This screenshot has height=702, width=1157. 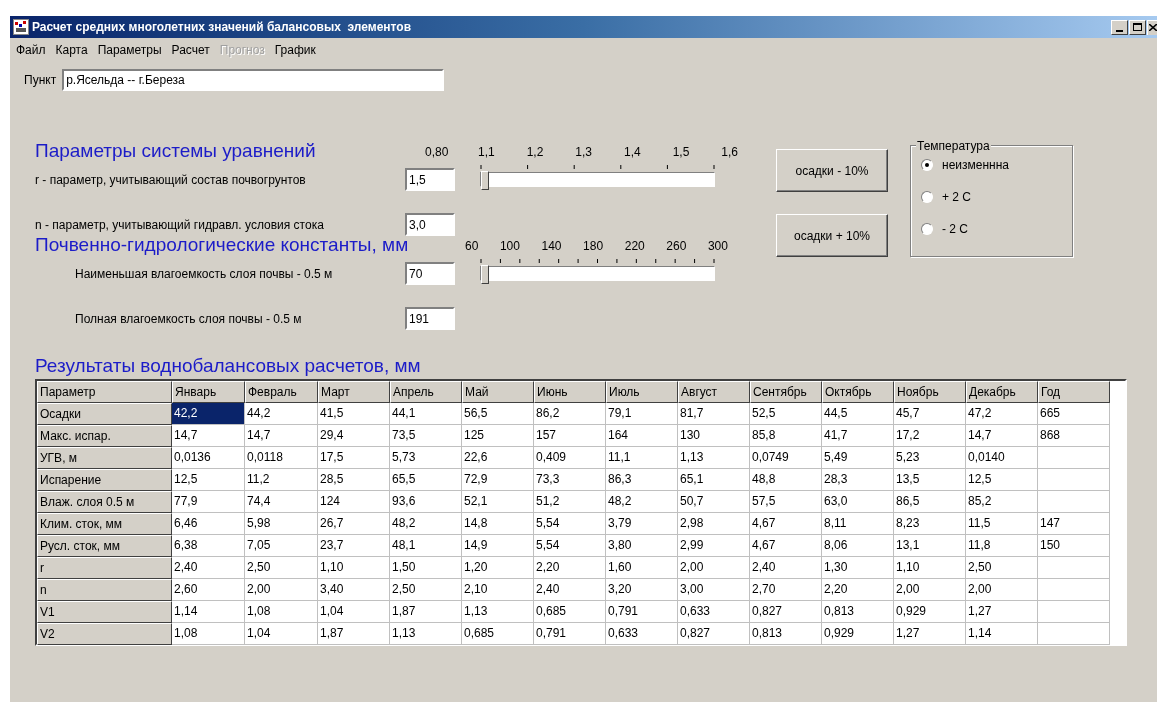 I want to click on column-header: Май, so click(x=498, y=392).